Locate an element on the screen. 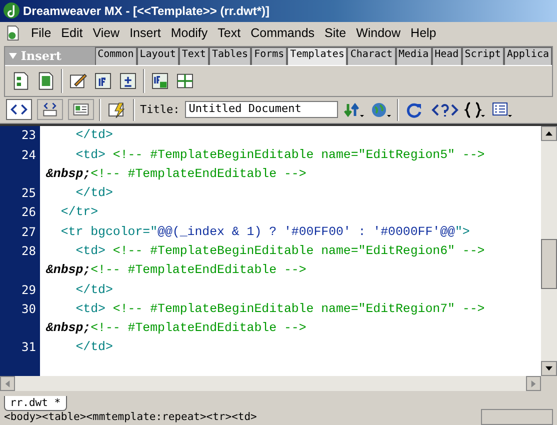 The image size is (557, 425). globe-icon is located at coordinates (381, 110).